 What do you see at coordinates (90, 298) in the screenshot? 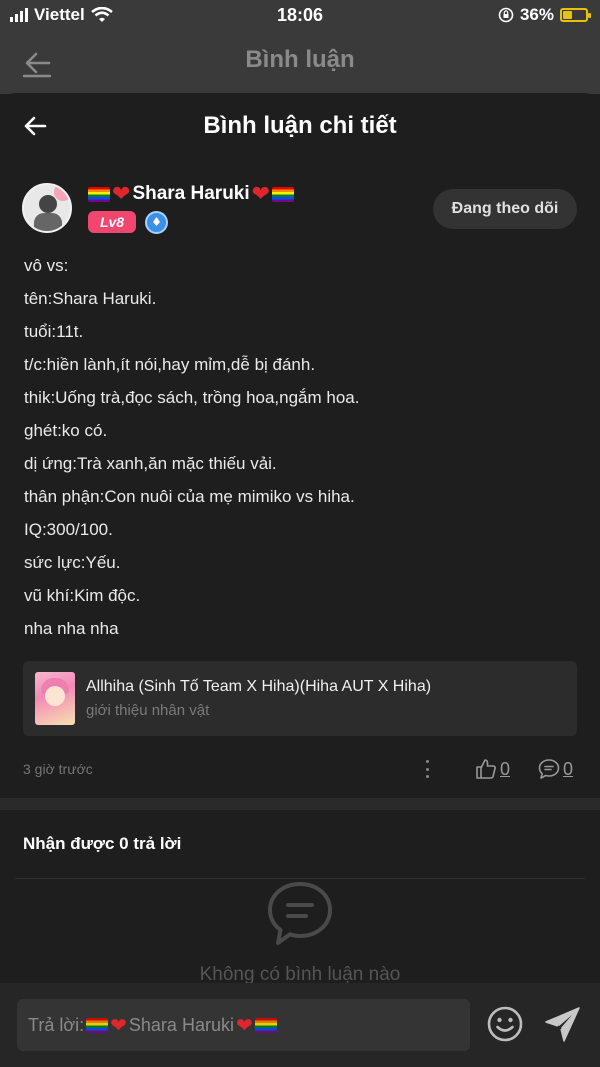
I see `comment-line: tên:Shara Haruki.` at bounding box center [90, 298].